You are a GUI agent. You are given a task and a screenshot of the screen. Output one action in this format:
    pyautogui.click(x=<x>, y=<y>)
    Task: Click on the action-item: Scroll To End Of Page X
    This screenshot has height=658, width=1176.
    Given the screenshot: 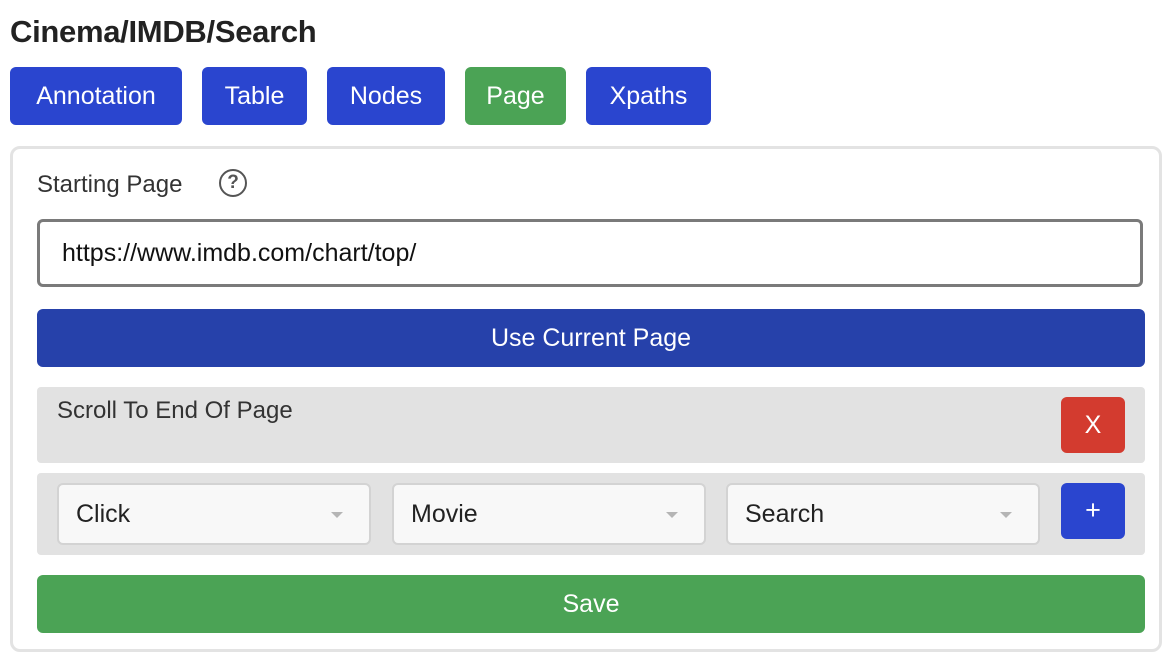 What is the action you would take?
    pyautogui.click(x=591, y=425)
    